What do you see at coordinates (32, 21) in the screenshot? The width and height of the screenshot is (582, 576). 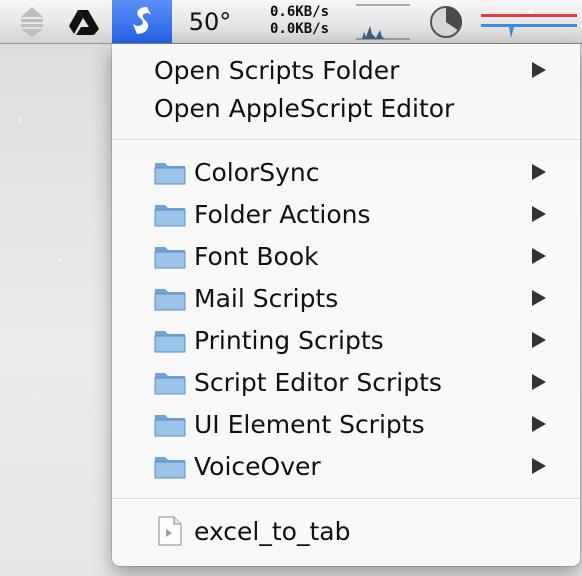 I see `updown-arrows-icon` at bounding box center [32, 21].